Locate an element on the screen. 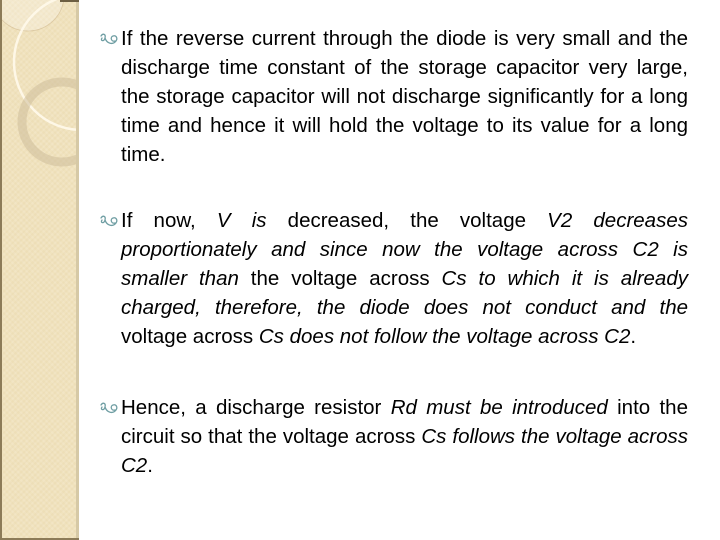 Image resolution: width=720 pixels, height=540 pixels. italic-text-segment: V is is located at coordinates (241, 220).